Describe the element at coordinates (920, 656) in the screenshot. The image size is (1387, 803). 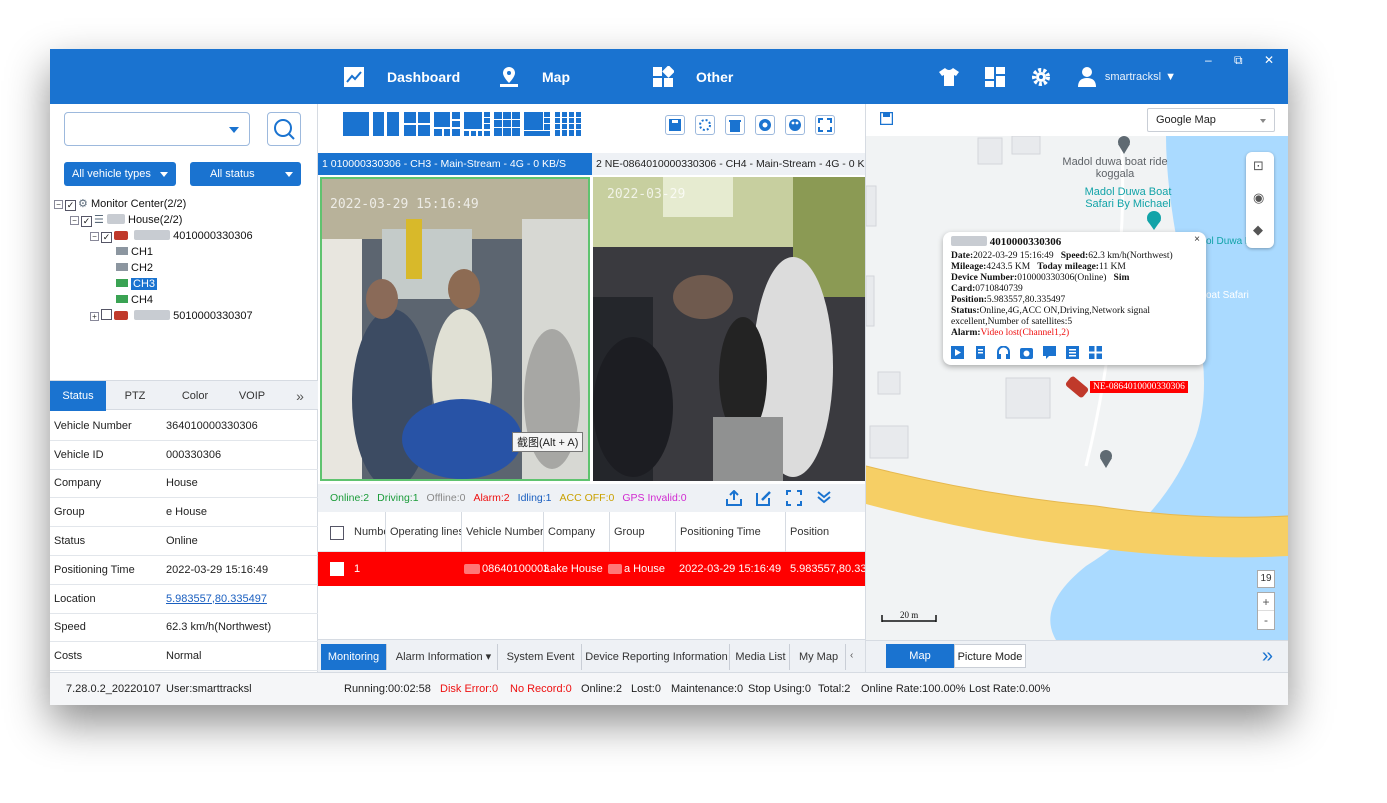
I see `tab-map-mode: Map` at that location.